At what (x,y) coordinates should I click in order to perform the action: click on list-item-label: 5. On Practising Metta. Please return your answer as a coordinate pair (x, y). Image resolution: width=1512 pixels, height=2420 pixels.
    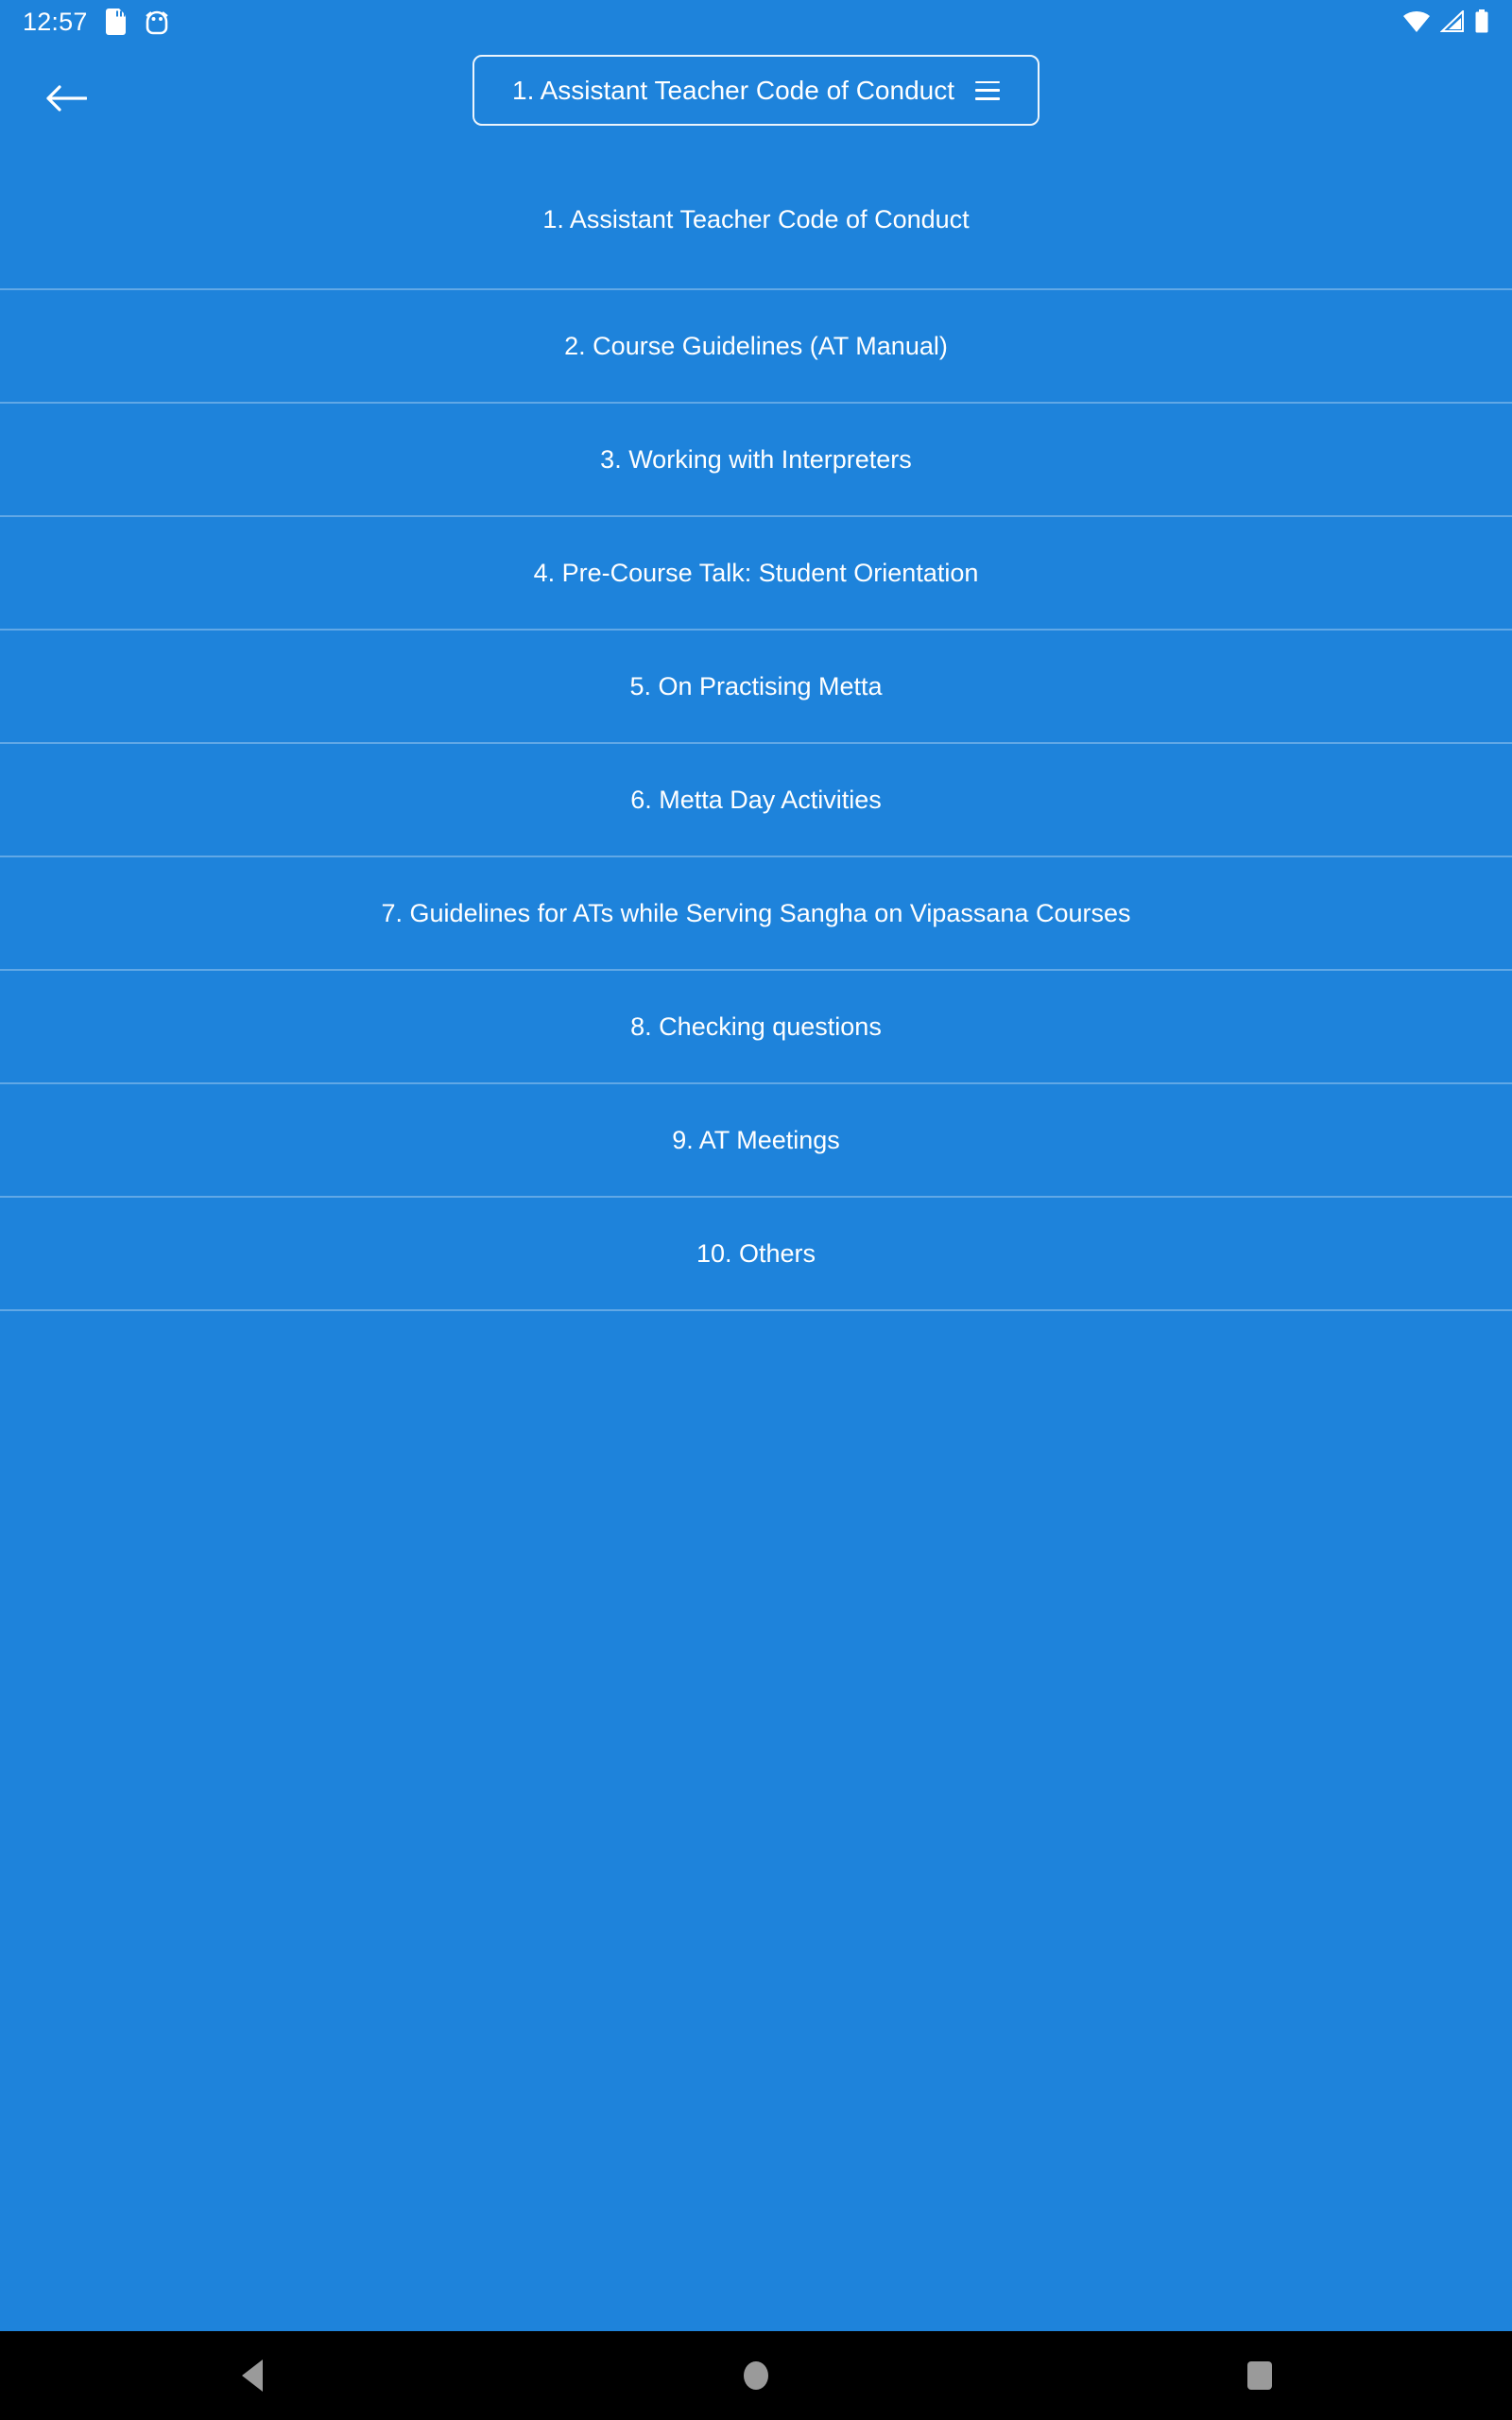
    Looking at the image, I should click on (756, 685).